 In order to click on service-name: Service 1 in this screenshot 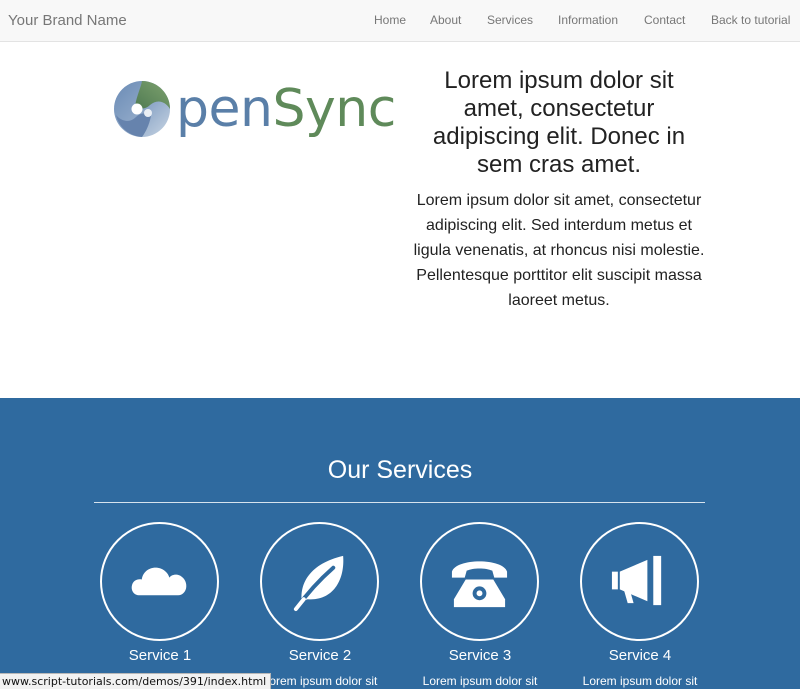, I will do `click(160, 655)`.